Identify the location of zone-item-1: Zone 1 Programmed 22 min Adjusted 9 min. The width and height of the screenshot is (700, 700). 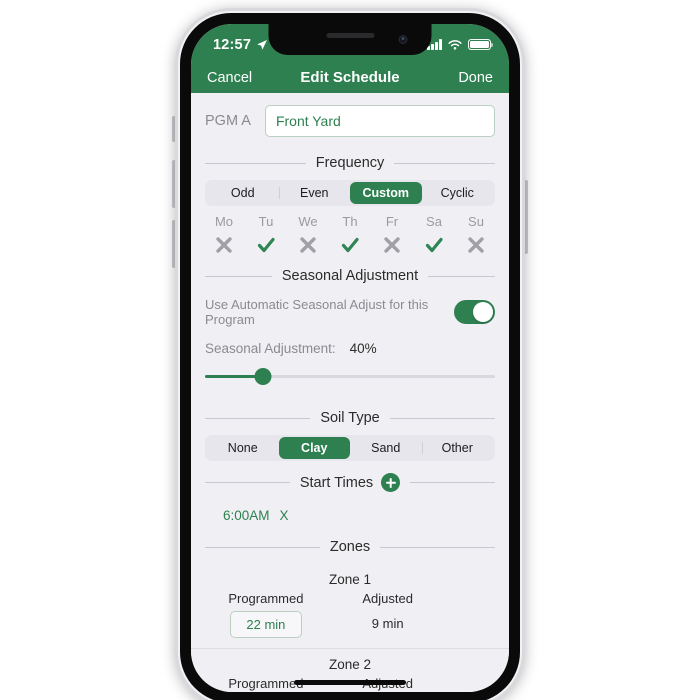
(350, 606).